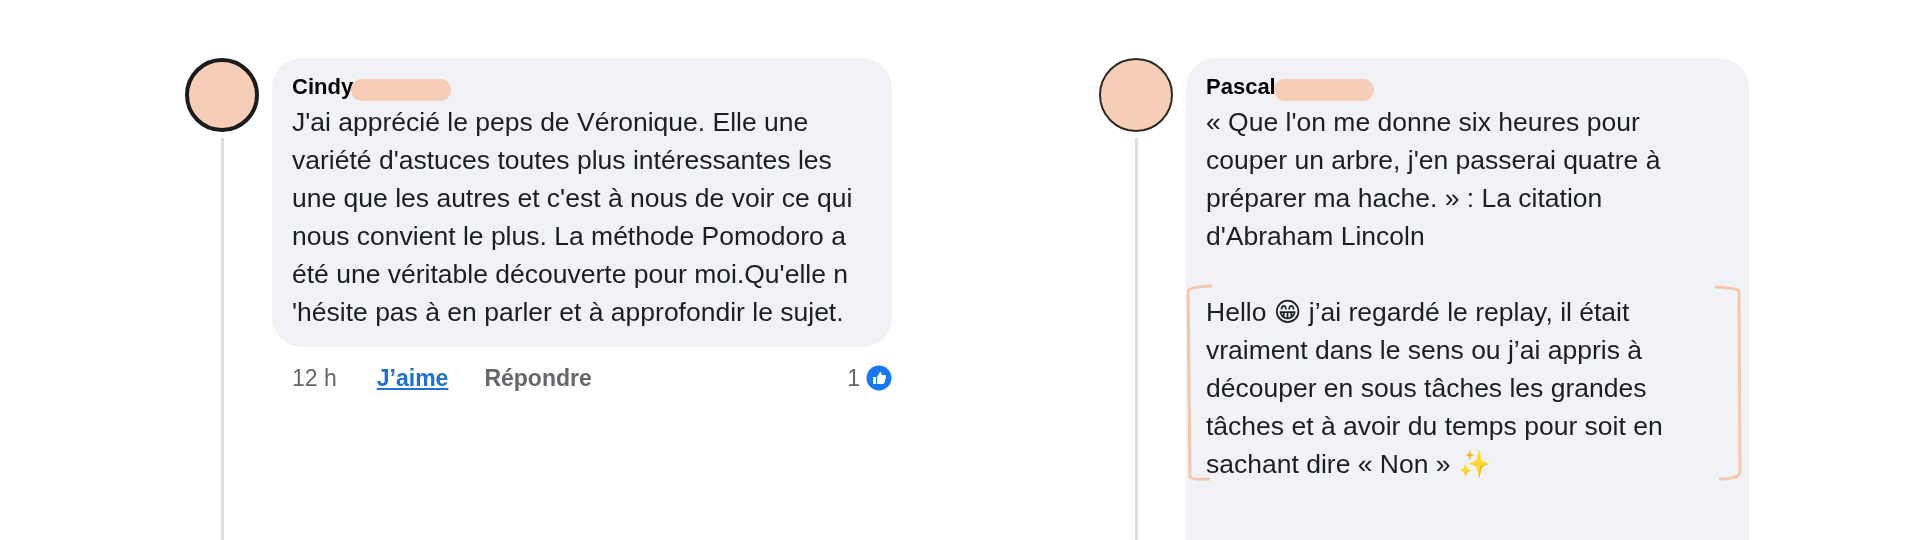  Describe the element at coordinates (314, 378) in the screenshot. I see `timestamp: 12 h` at that location.